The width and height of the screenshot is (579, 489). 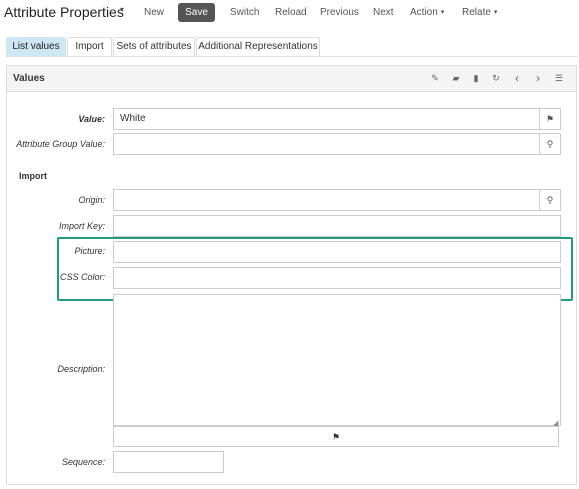 I want to click on switch-button: Switch, so click(x=244, y=12).